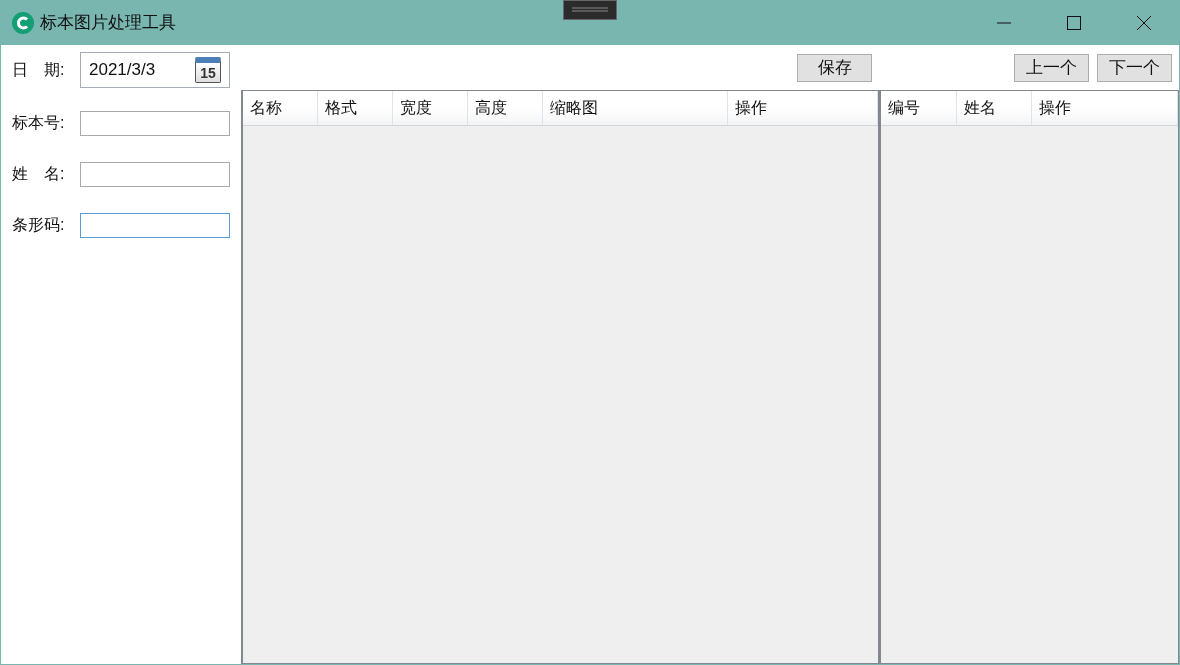  What do you see at coordinates (39, 224) in the screenshot?
I see `field-label: 条形码:` at bounding box center [39, 224].